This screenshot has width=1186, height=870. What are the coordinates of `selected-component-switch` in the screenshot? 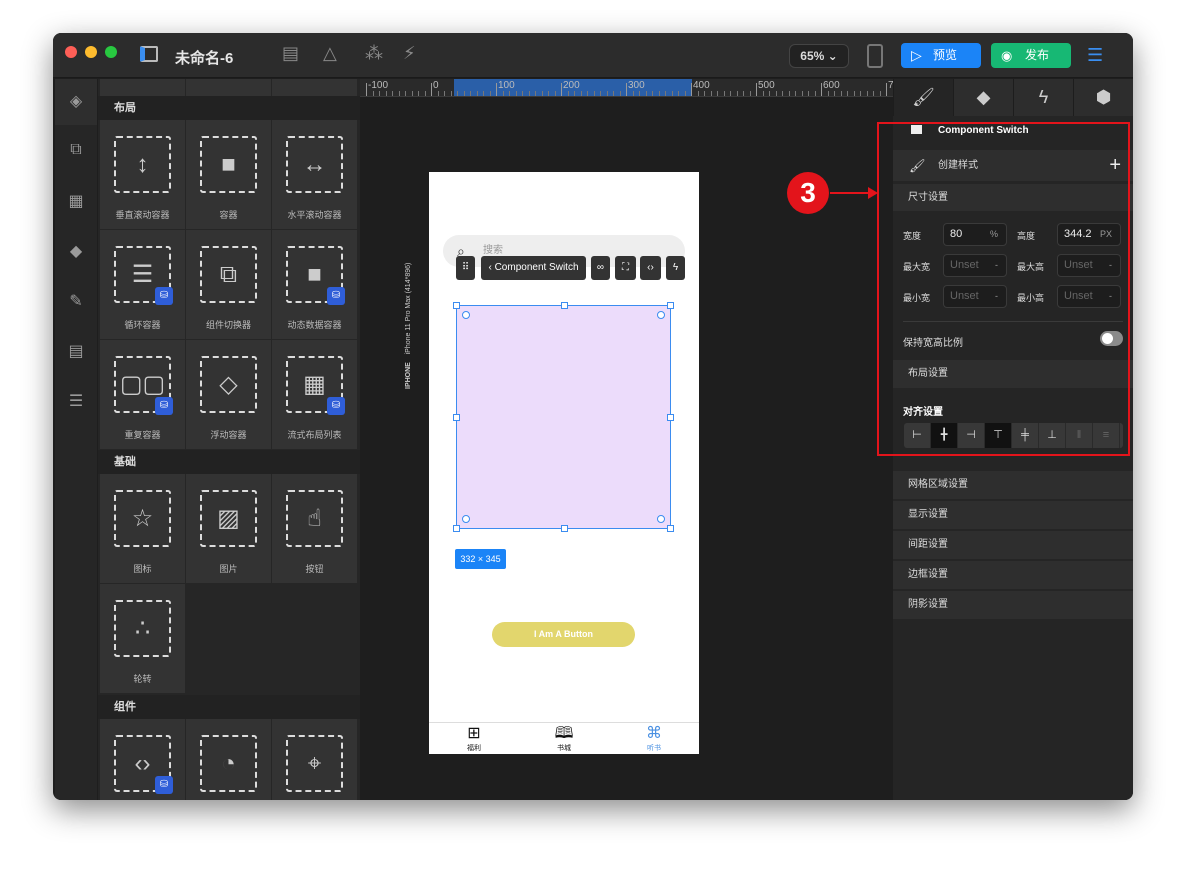 It's located at (563, 417).